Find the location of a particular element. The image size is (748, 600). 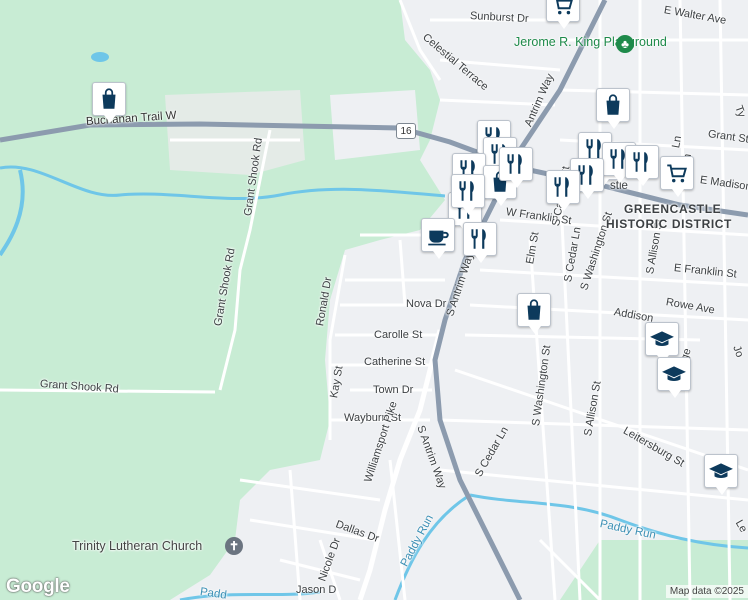

marker-cafe is located at coordinates (438, 238).